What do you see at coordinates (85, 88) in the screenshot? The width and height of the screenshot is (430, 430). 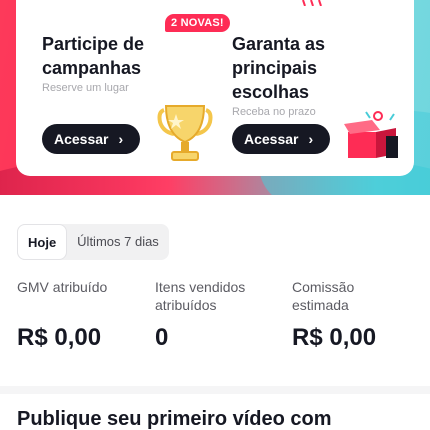 I see `campaigns-subtitle: Reserve um lugar` at bounding box center [85, 88].